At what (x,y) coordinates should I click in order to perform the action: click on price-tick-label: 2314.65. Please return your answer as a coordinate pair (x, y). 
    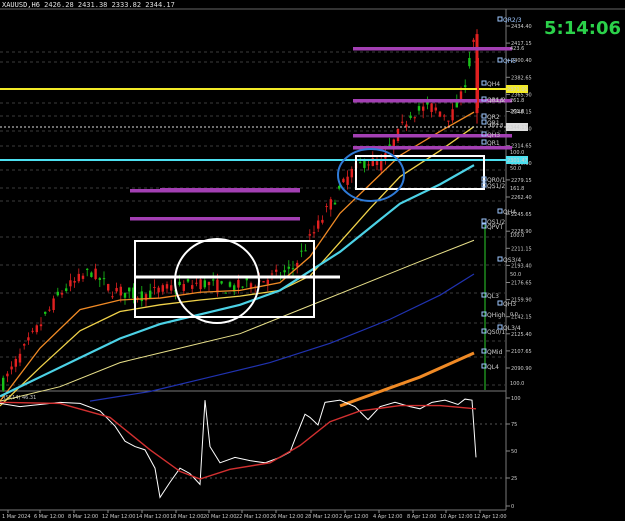
    Looking at the image, I should click on (521, 147).